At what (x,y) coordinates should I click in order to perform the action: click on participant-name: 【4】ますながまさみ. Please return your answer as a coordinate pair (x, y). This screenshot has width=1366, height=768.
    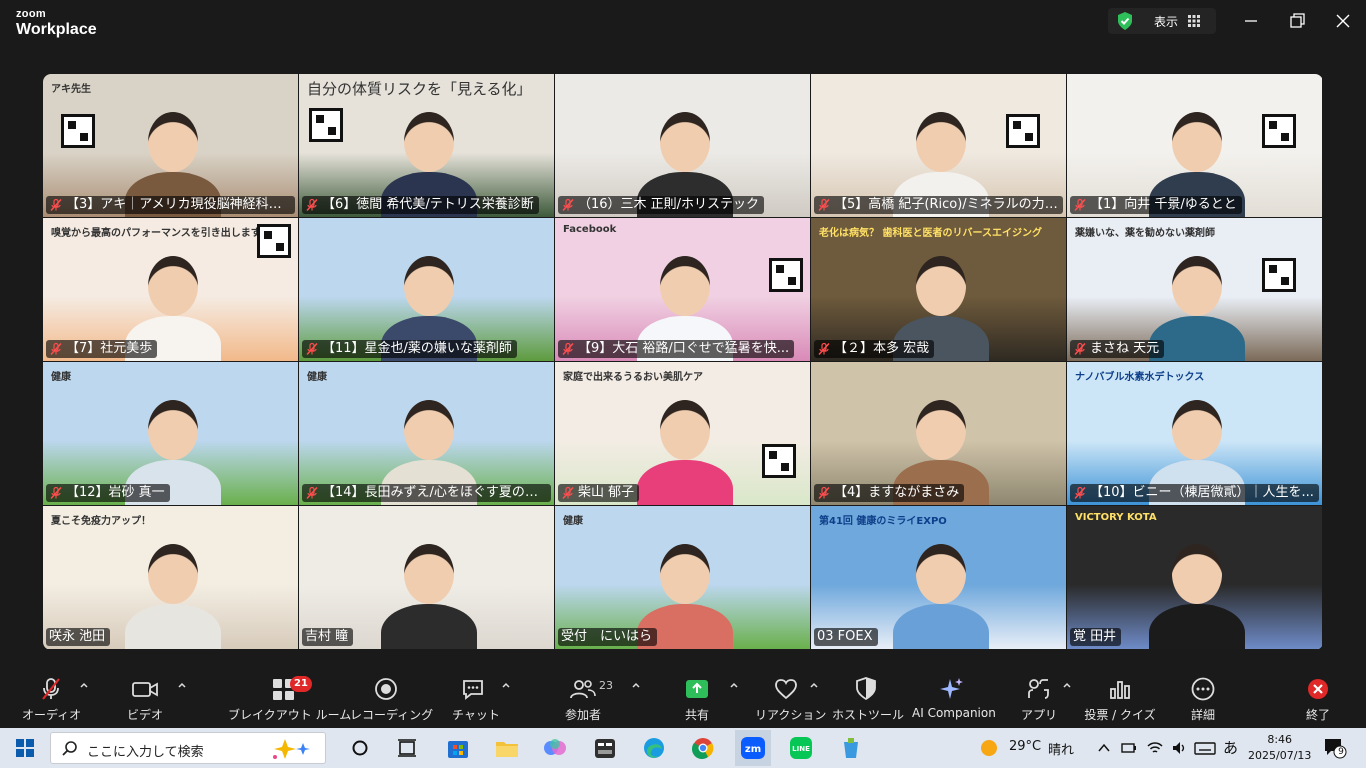
    Looking at the image, I should click on (897, 492).